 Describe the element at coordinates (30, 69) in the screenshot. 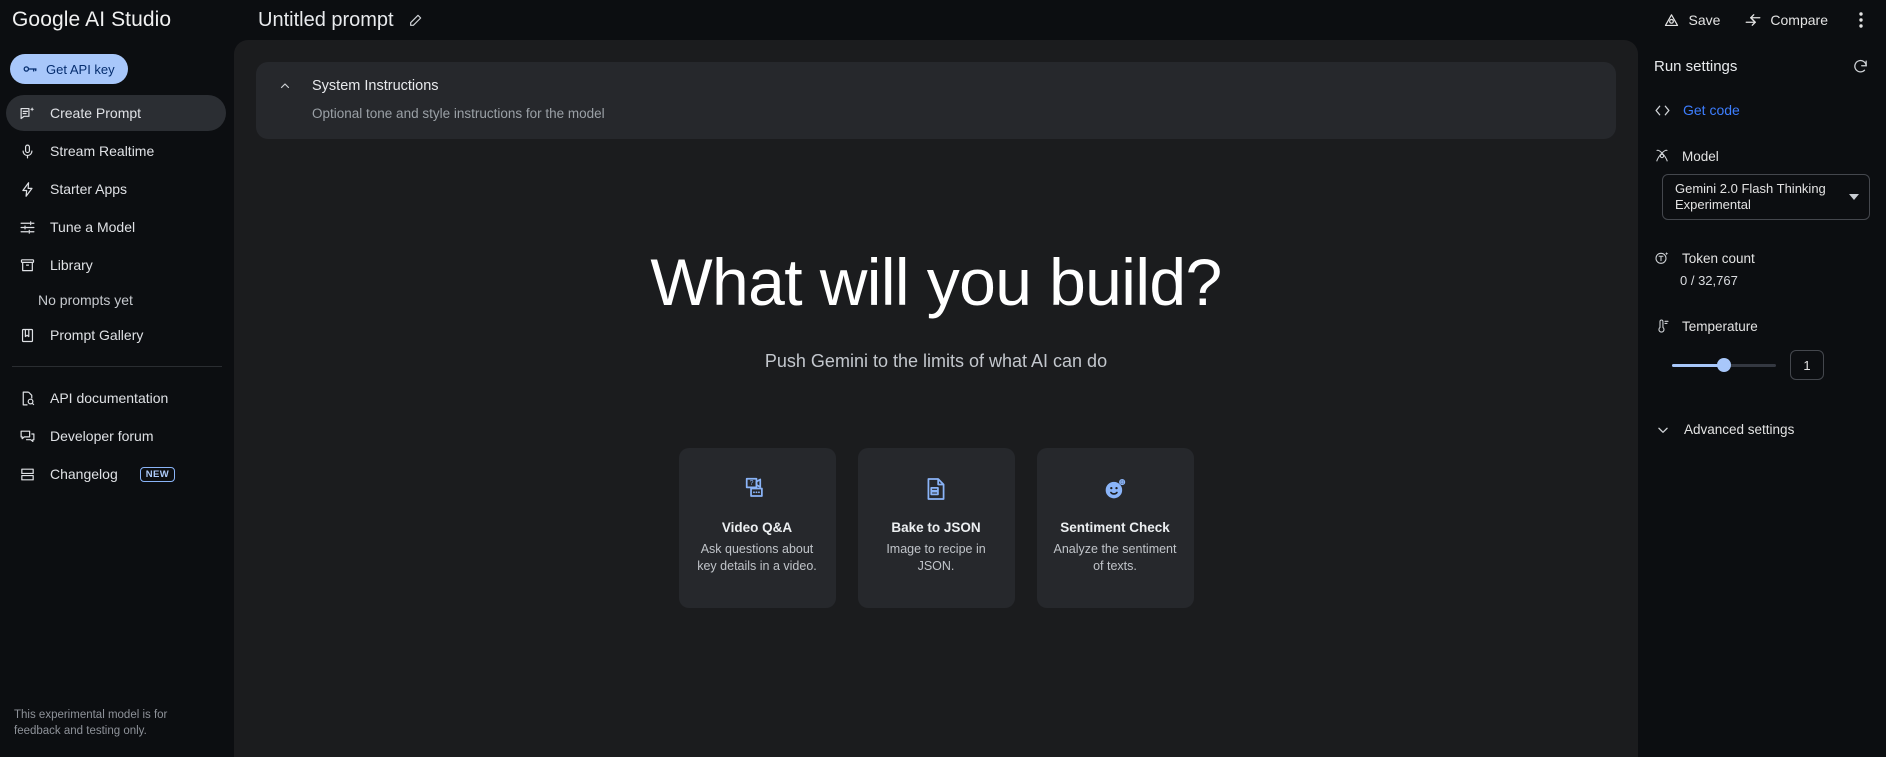

I see `key-icon` at that location.